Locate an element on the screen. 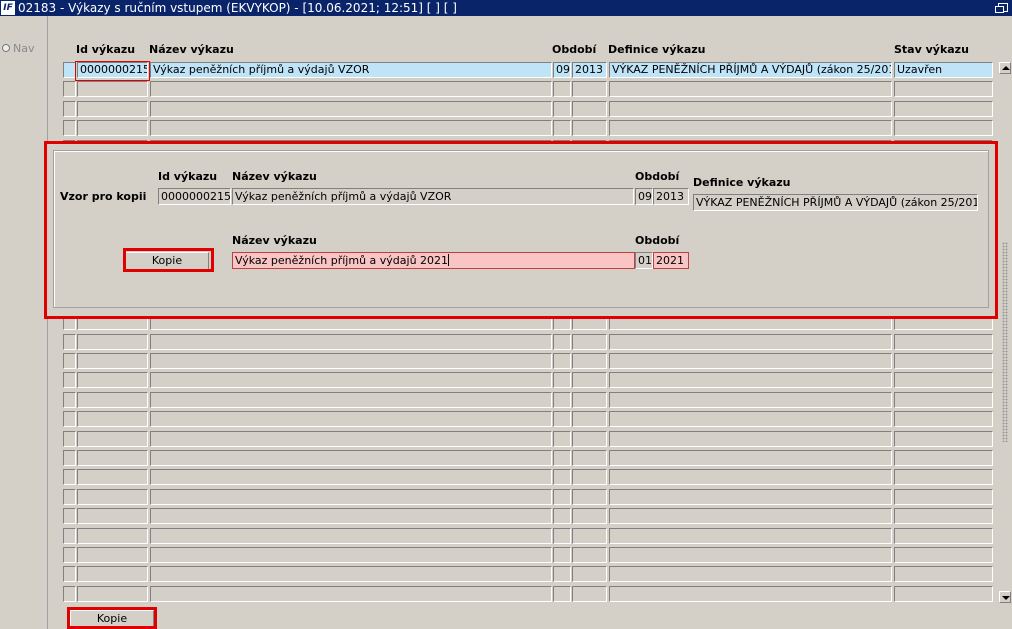 The width and height of the screenshot is (1012, 629). new-month-input: 01 is located at coordinates (644, 260).